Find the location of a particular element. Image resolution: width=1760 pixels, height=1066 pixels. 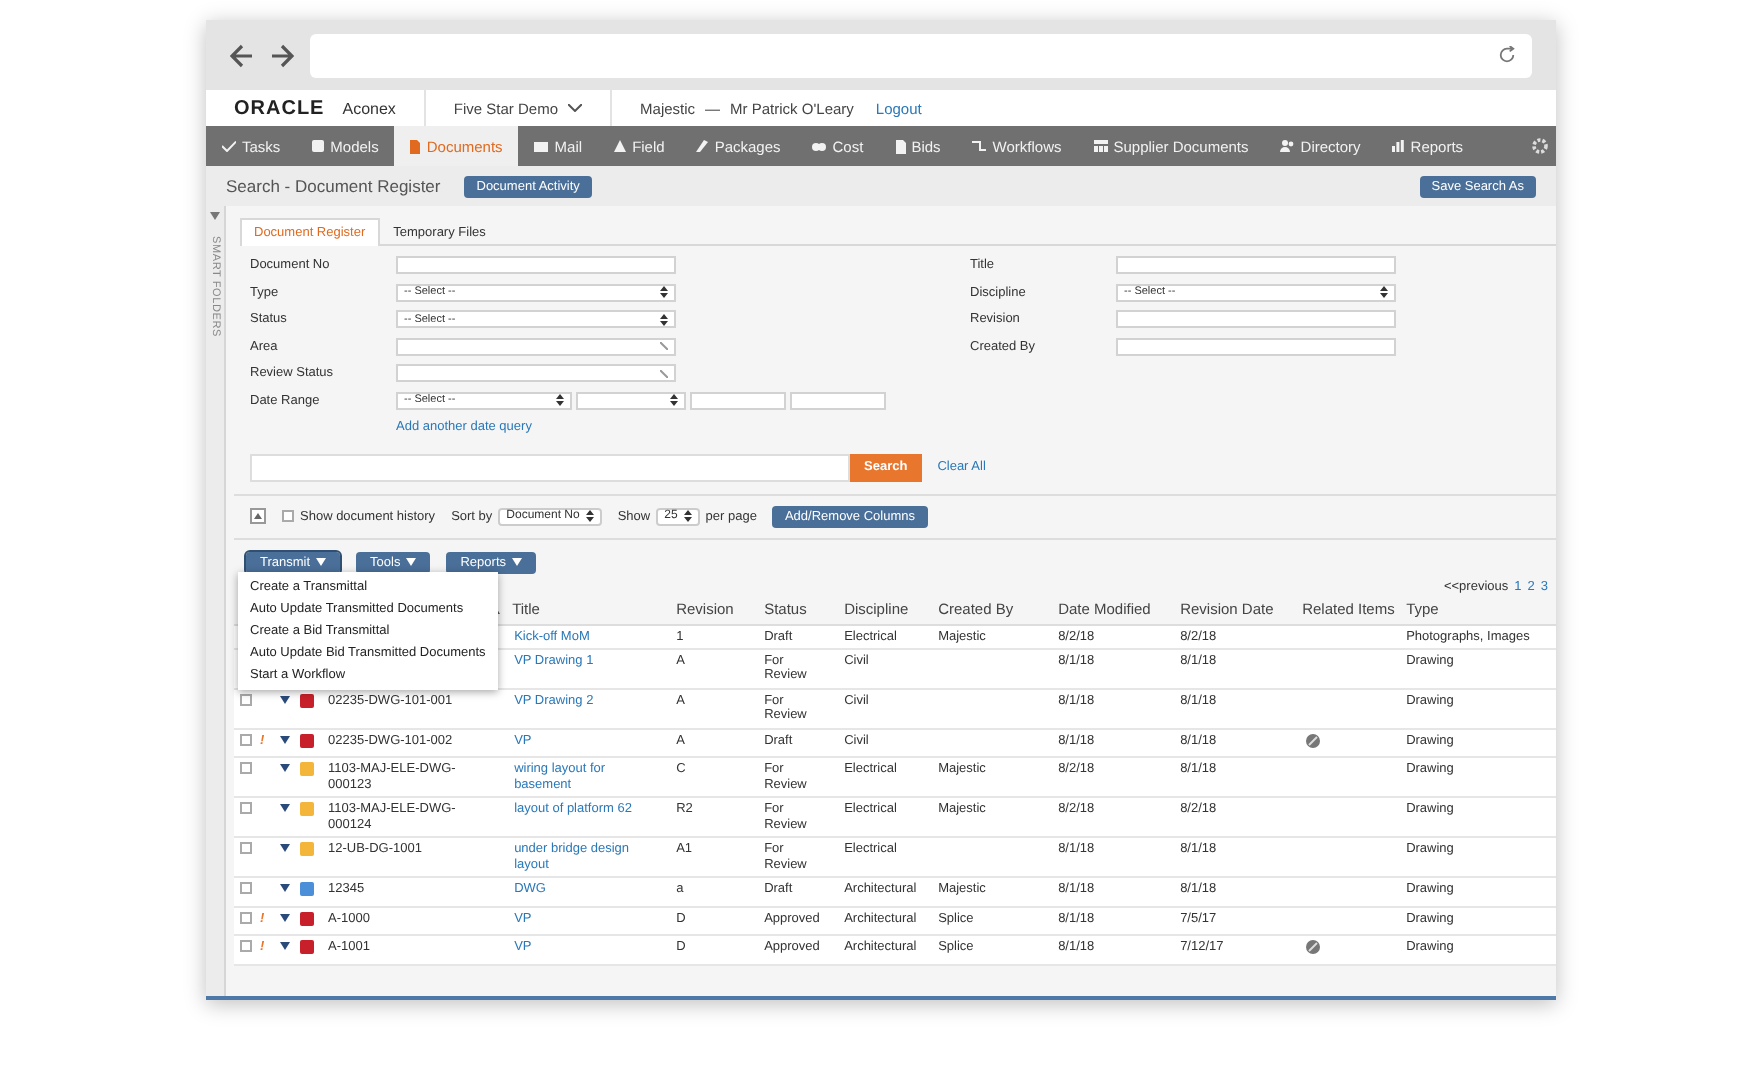

checkbox is located at coordinates (288, 516).